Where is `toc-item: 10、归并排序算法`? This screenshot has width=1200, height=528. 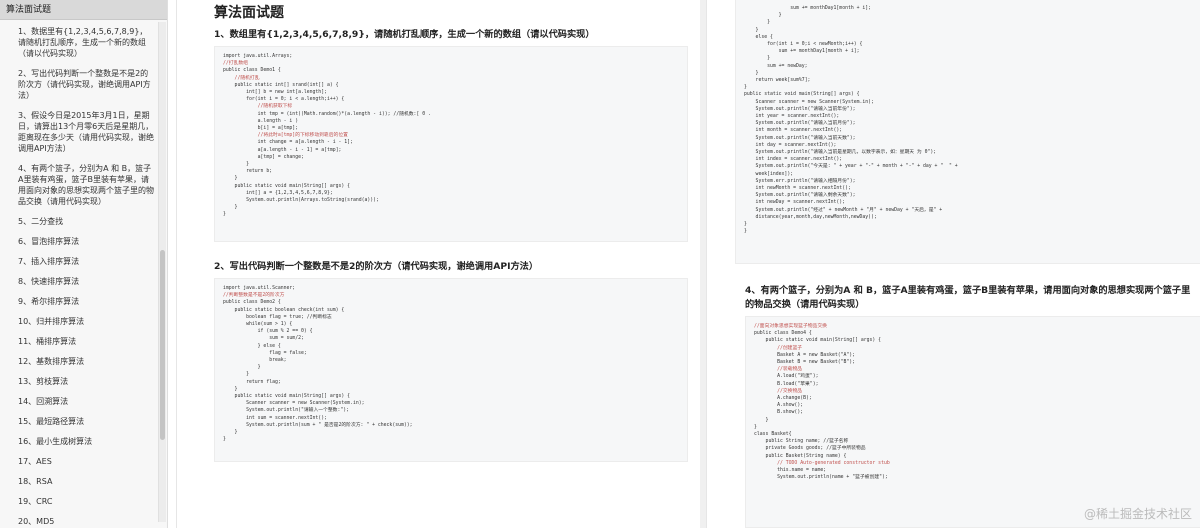
toc-item: 10、归并排序算法 is located at coordinates (86, 321).